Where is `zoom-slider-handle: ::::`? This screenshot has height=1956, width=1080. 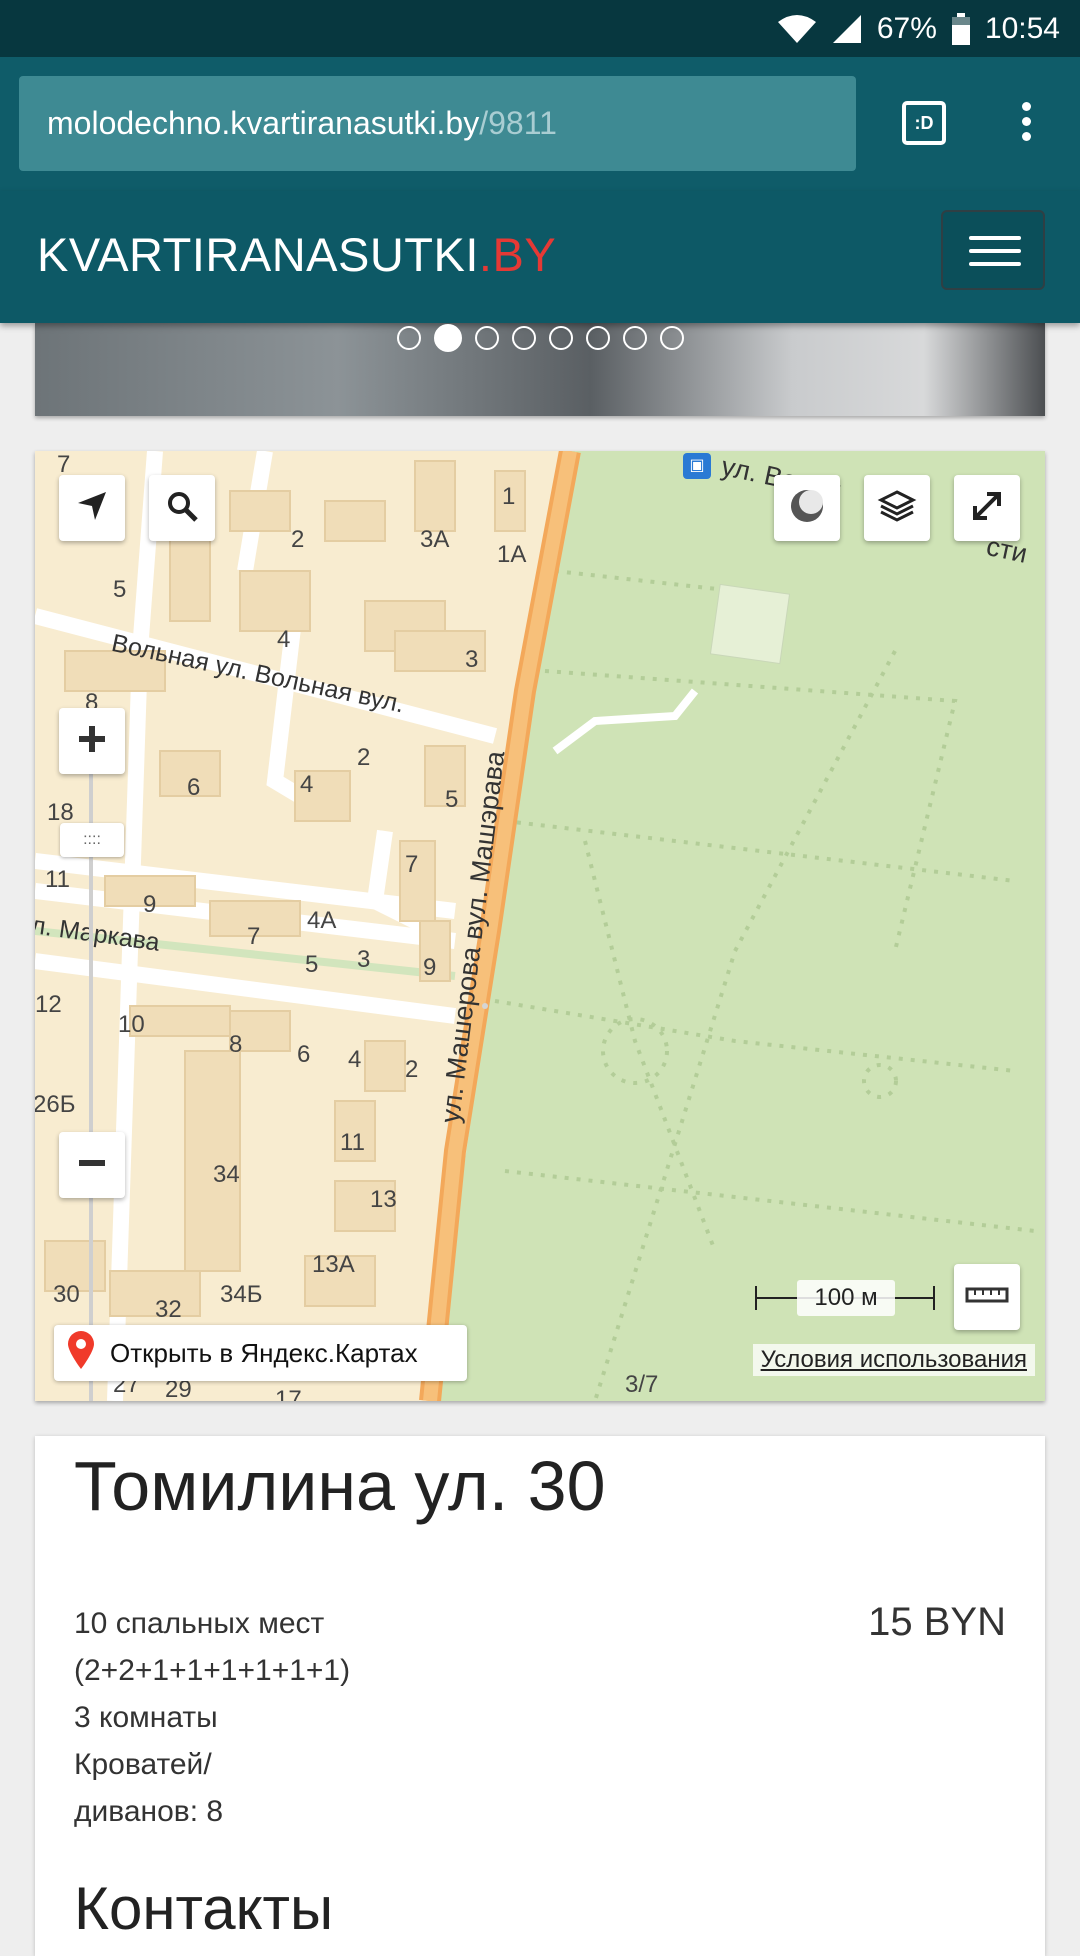
zoom-slider-handle: :::: is located at coordinates (92, 840).